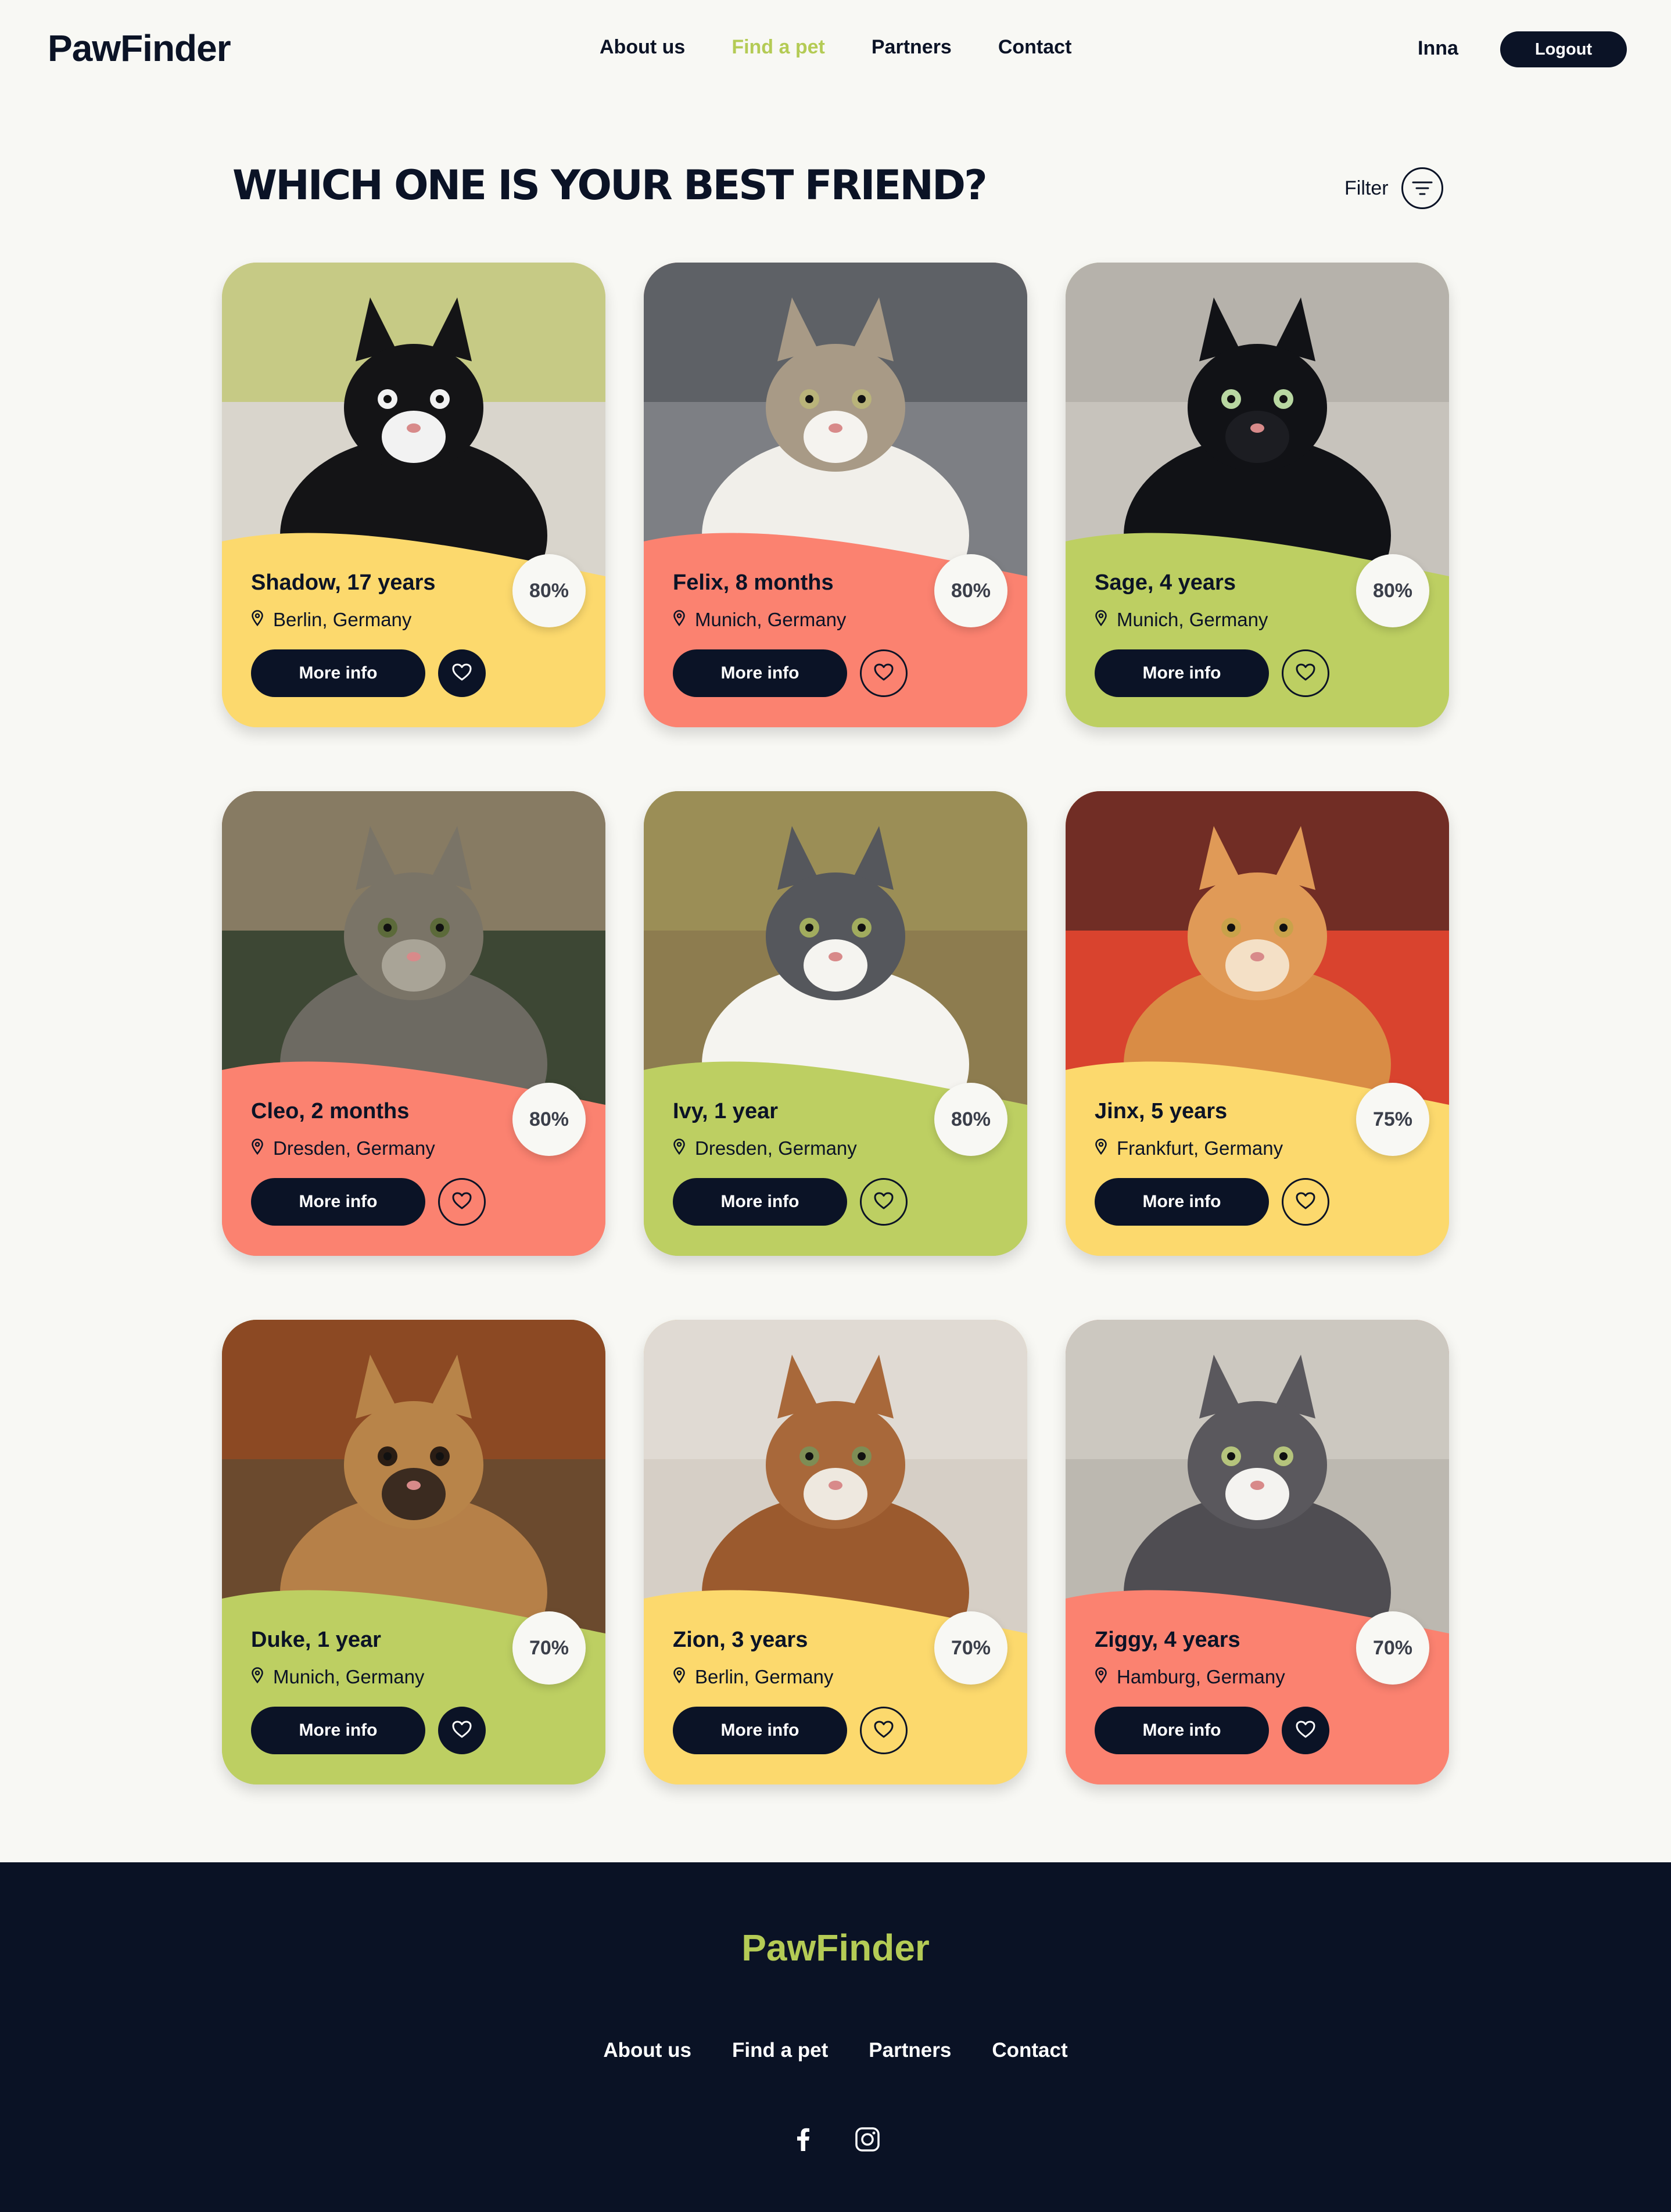  What do you see at coordinates (316, 1640) in the screenshot?
I see `pet-name: Duke, 1 year` at bounding box center [316, 1640].